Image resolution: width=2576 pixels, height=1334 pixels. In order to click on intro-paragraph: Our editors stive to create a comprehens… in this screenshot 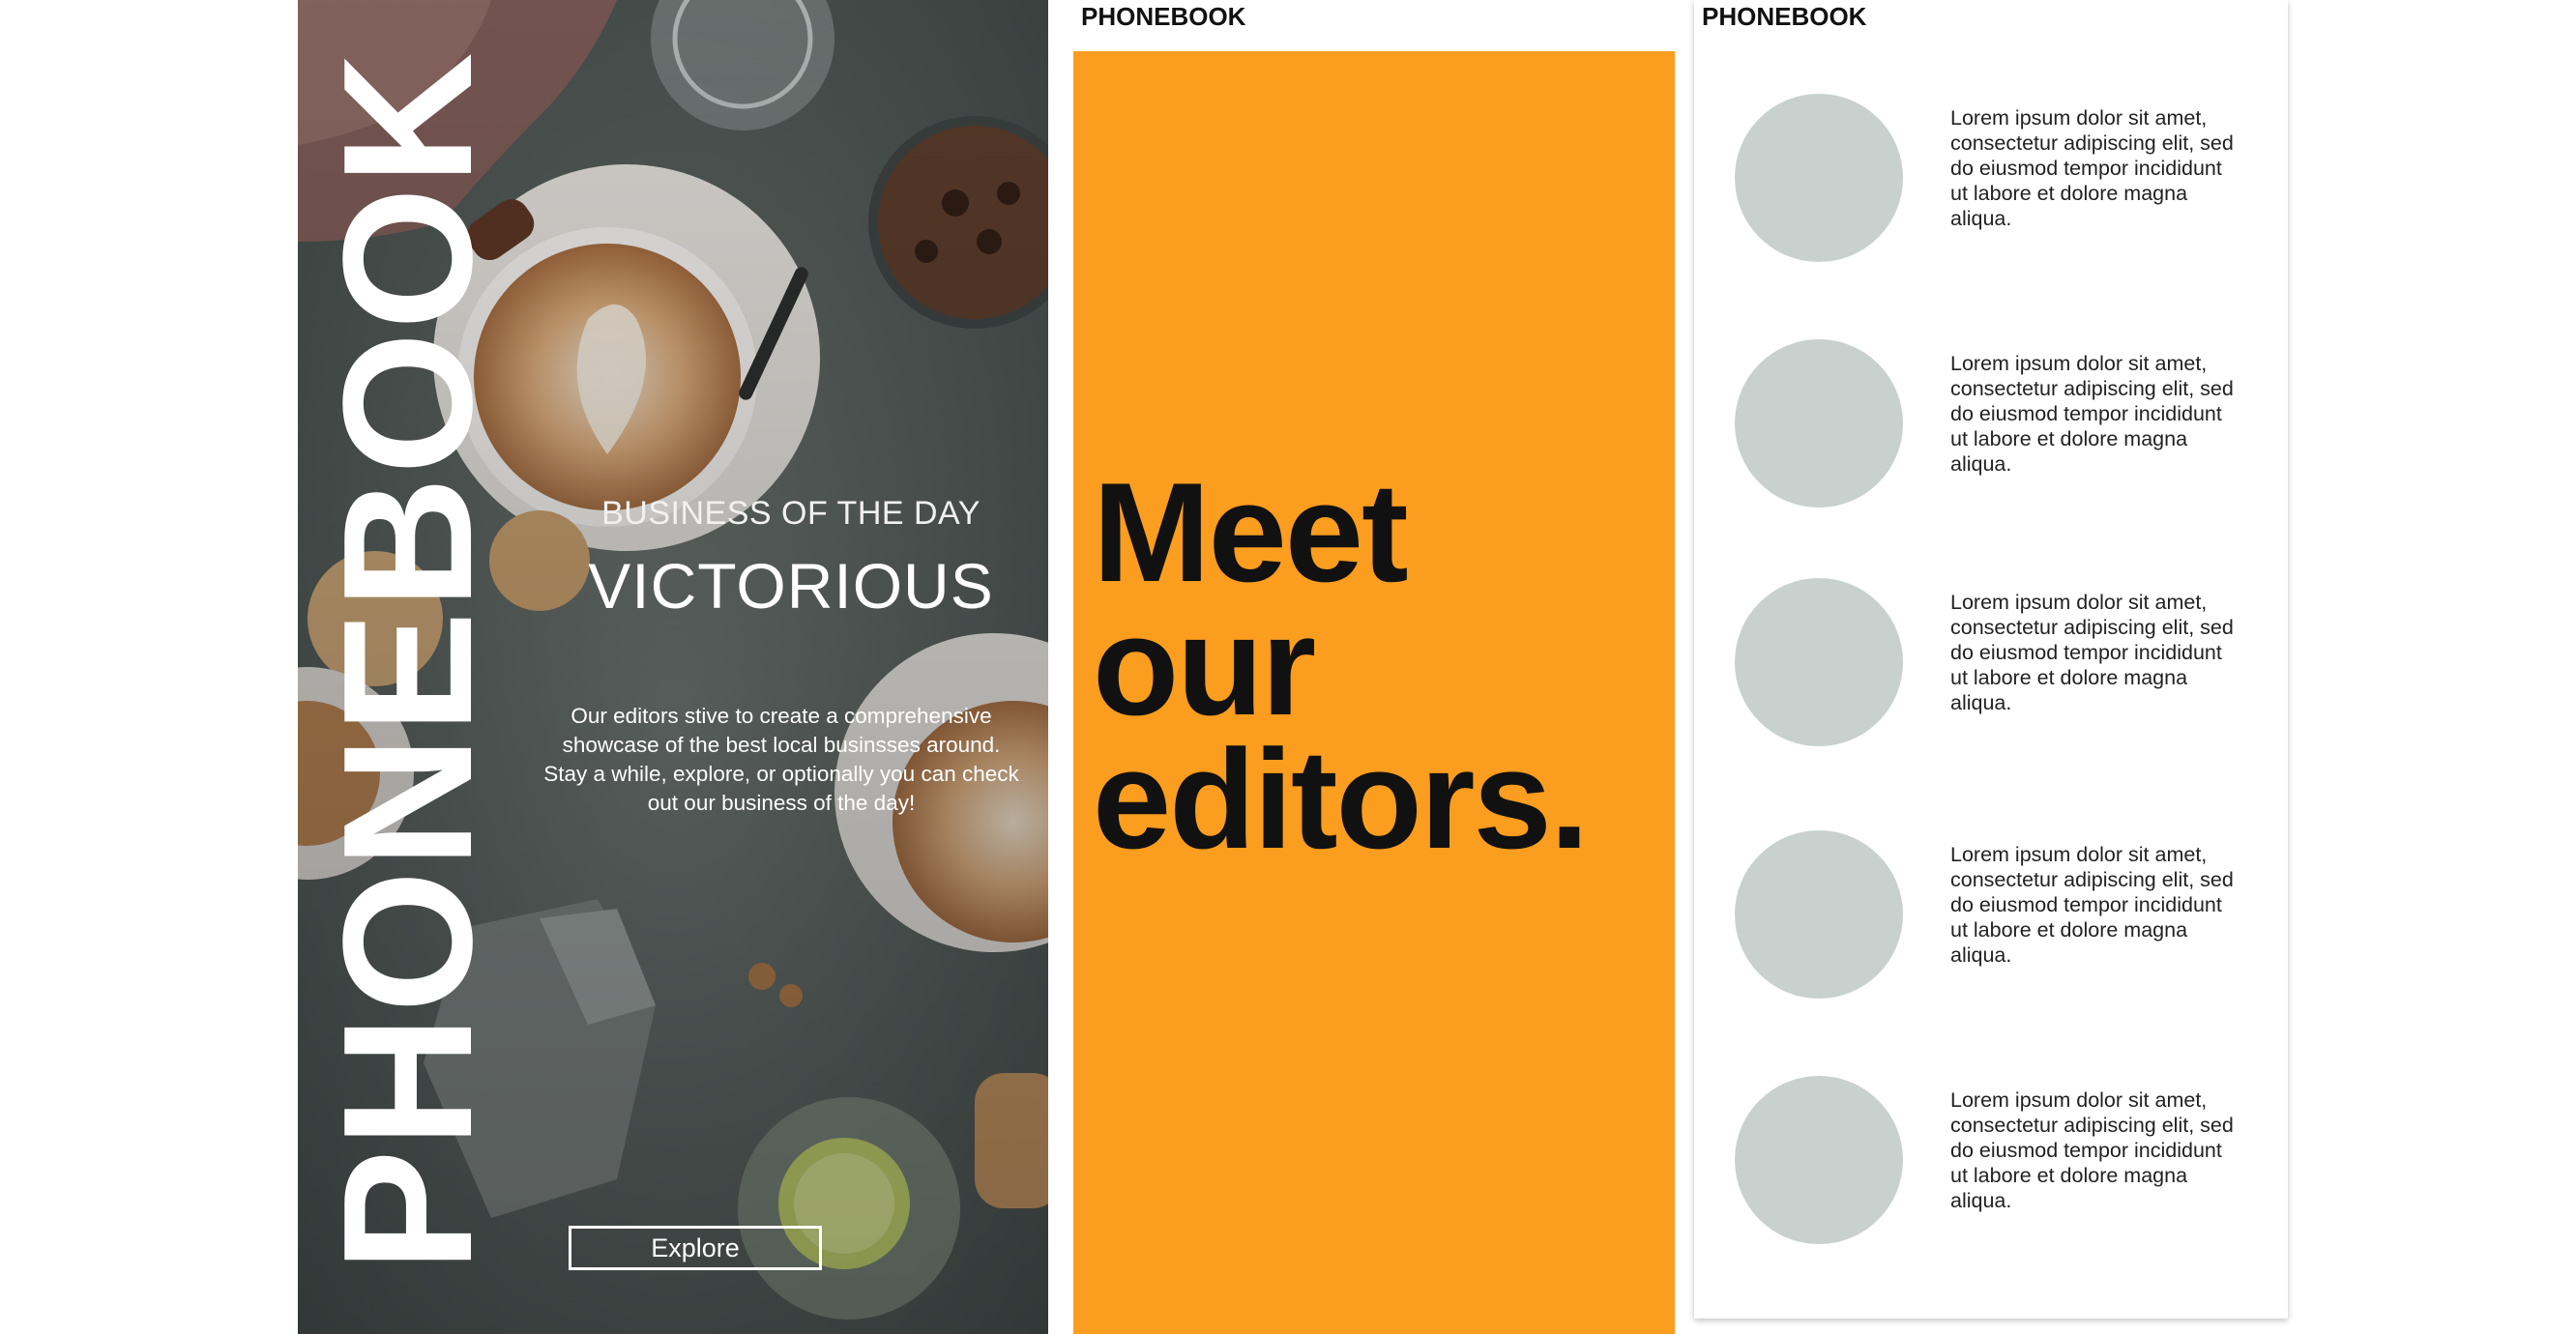, I will do `click(781, 759)`.